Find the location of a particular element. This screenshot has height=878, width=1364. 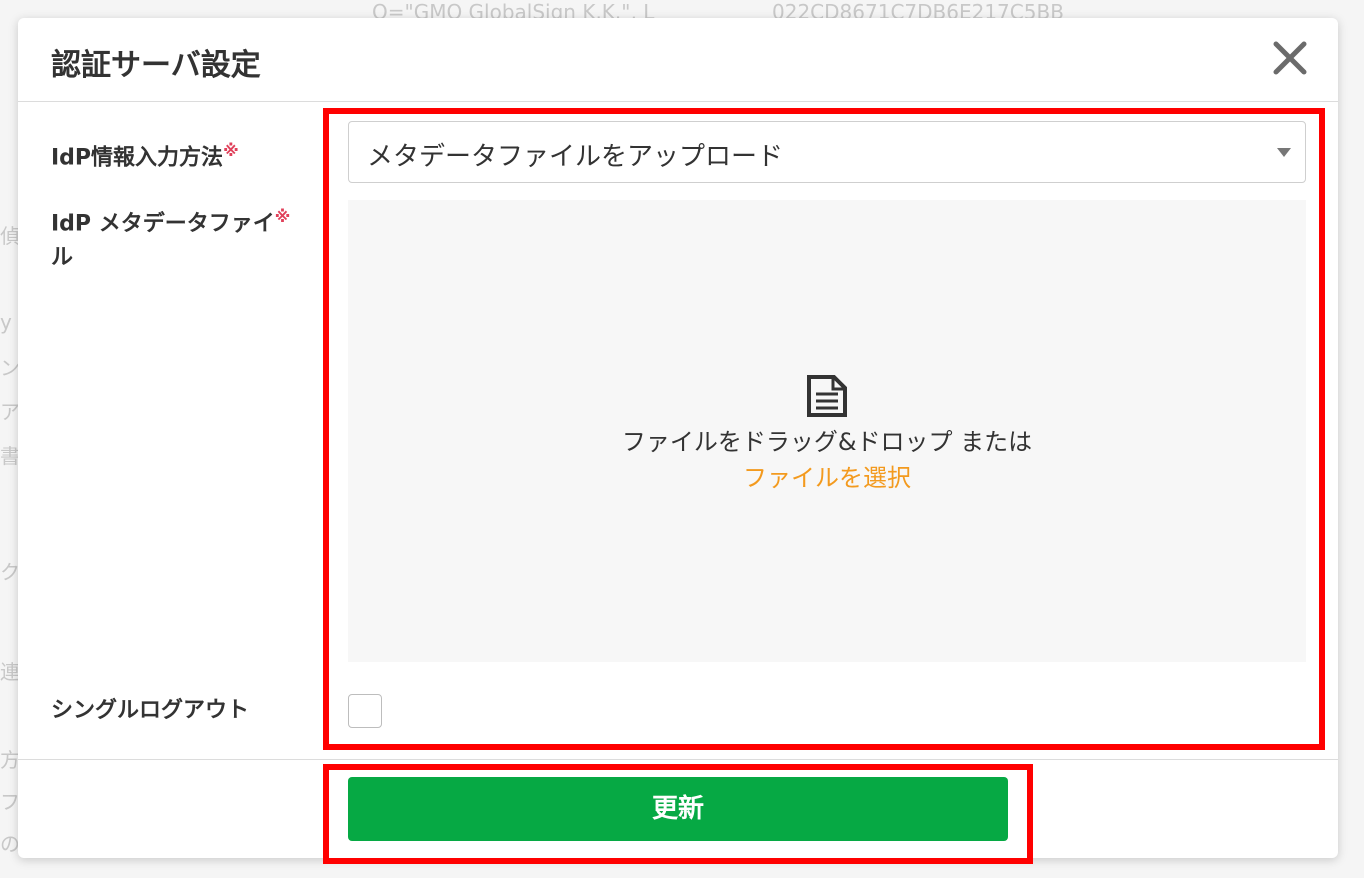

idp-metadata-file-label-line2: ル is located at coordinates (62, 258).